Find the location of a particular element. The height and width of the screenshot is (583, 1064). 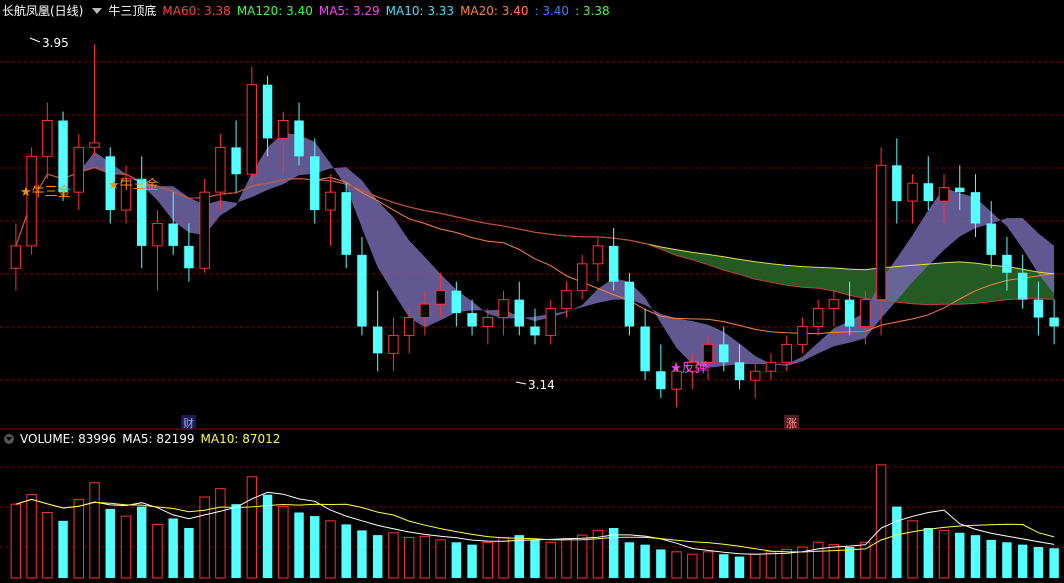

low-arrow is located at coordinates (521, 383).